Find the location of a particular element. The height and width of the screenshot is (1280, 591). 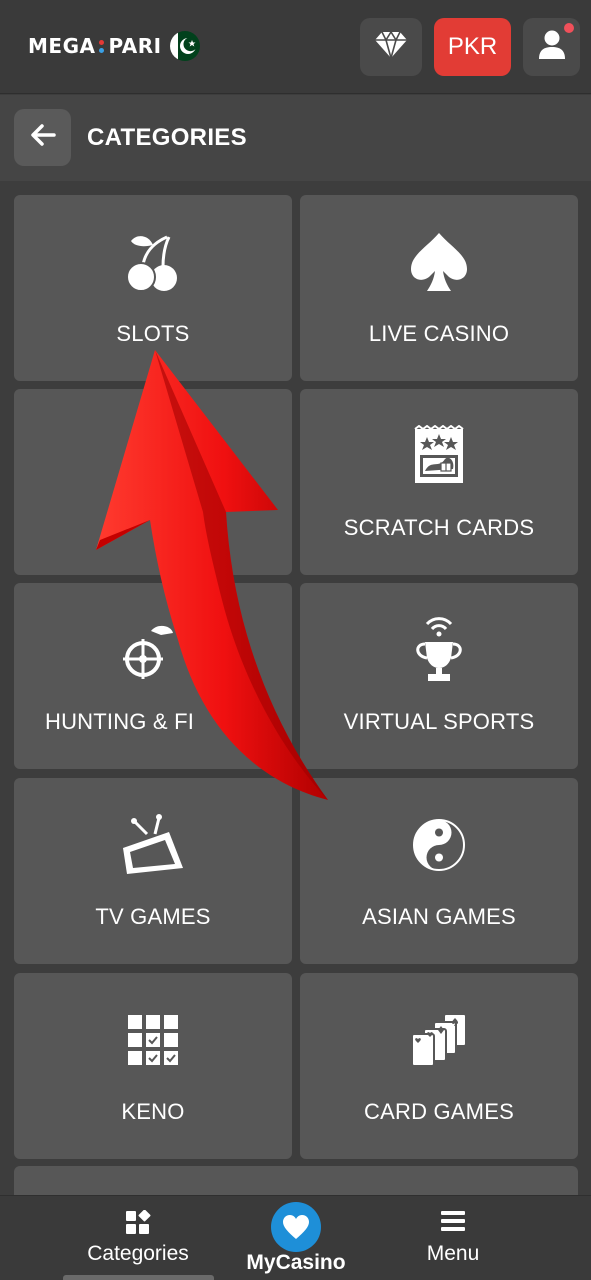

page-title: CATEGORIES is located at coordinates (167, 137).